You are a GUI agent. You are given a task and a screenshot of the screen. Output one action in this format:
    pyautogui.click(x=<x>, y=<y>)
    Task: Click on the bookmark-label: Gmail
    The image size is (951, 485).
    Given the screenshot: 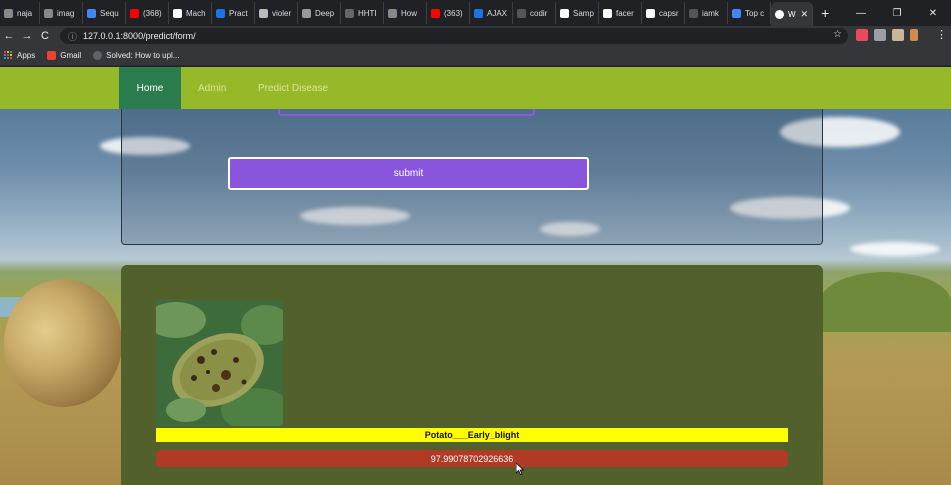 What is the action you would take?
    pyautogui.click(x=71, y=55)
    